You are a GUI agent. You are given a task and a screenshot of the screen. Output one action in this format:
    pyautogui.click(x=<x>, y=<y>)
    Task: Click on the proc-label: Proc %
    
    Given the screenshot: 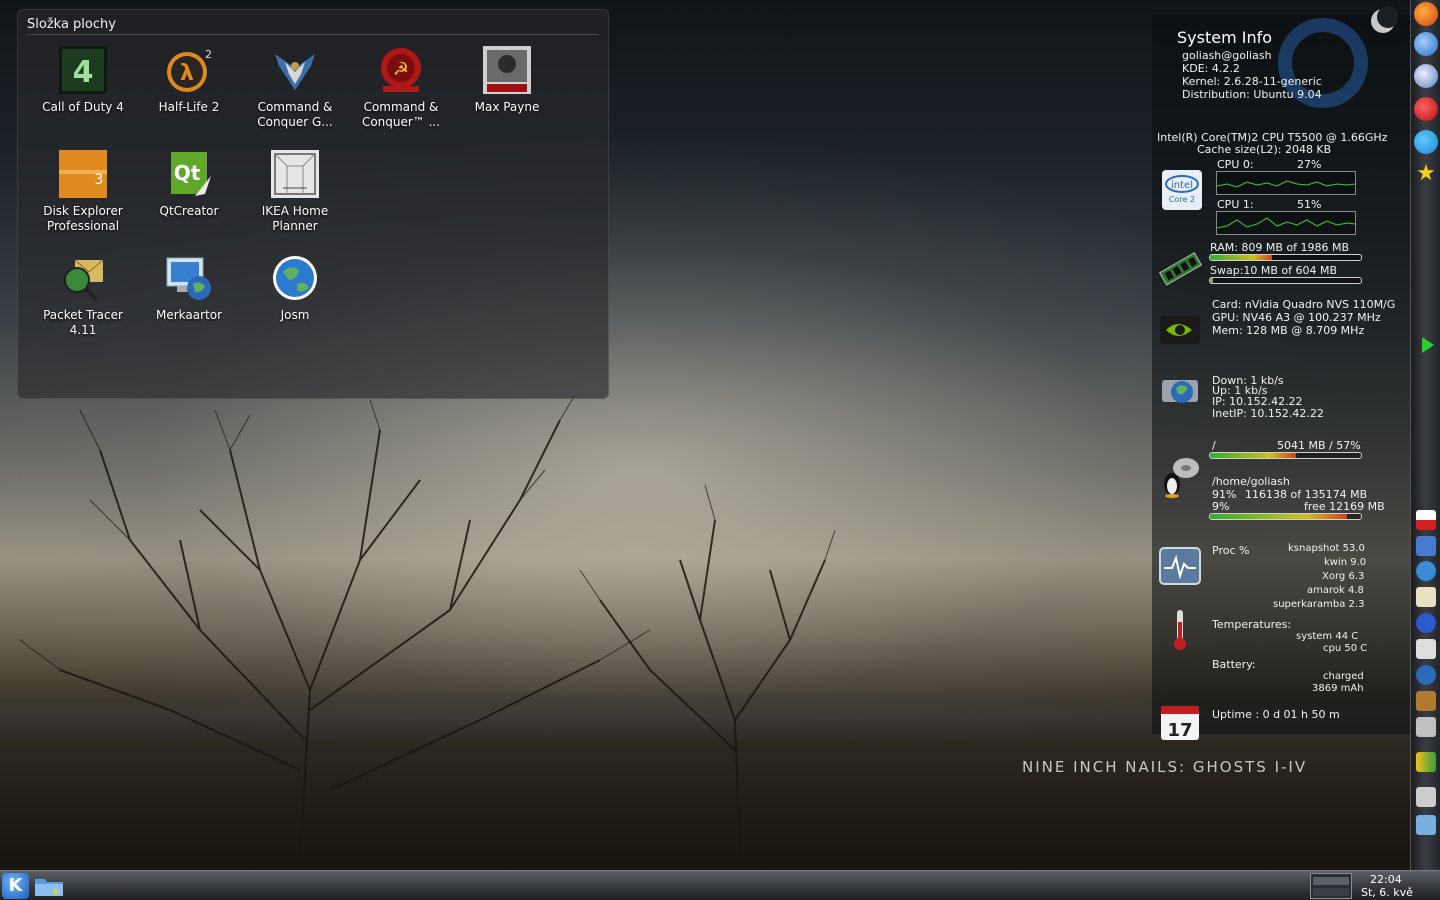 What is the action you would take?
    pyautogui.click(x=1231, y=550)
    